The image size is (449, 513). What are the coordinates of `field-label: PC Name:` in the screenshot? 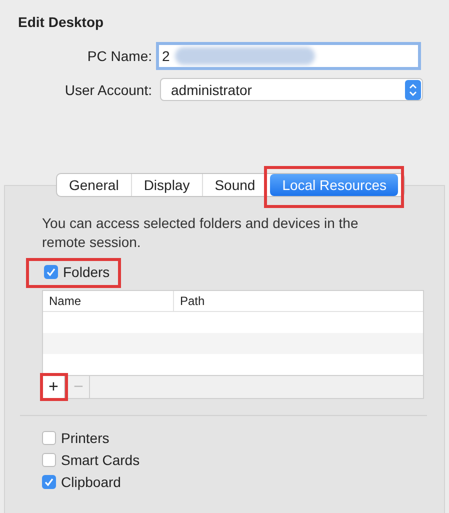 It's located at (119, 56).